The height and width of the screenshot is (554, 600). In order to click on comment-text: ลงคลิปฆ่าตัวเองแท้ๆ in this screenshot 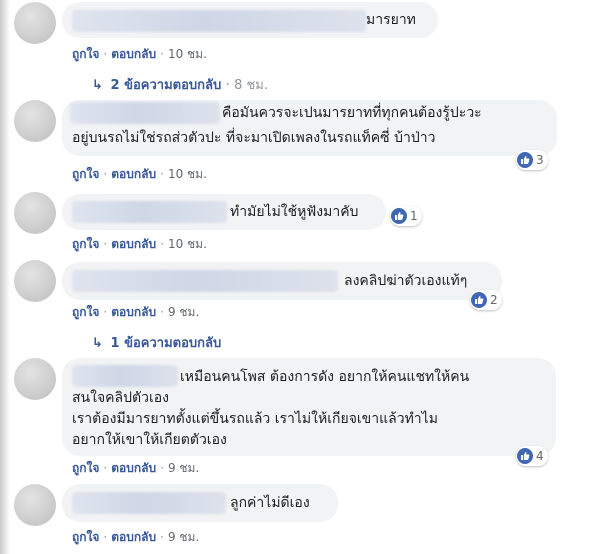, I will do `click(406, 281)`.